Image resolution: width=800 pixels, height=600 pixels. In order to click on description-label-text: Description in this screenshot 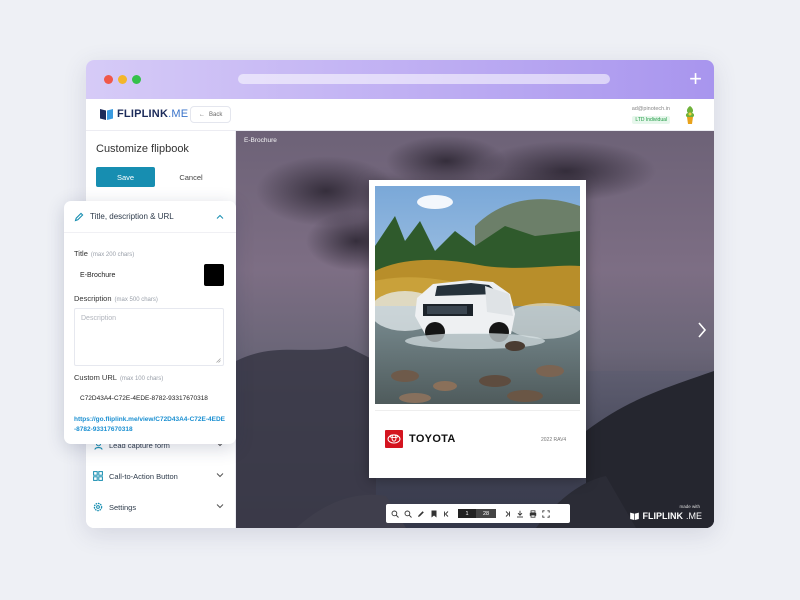, I will do `click(93, 298)`.